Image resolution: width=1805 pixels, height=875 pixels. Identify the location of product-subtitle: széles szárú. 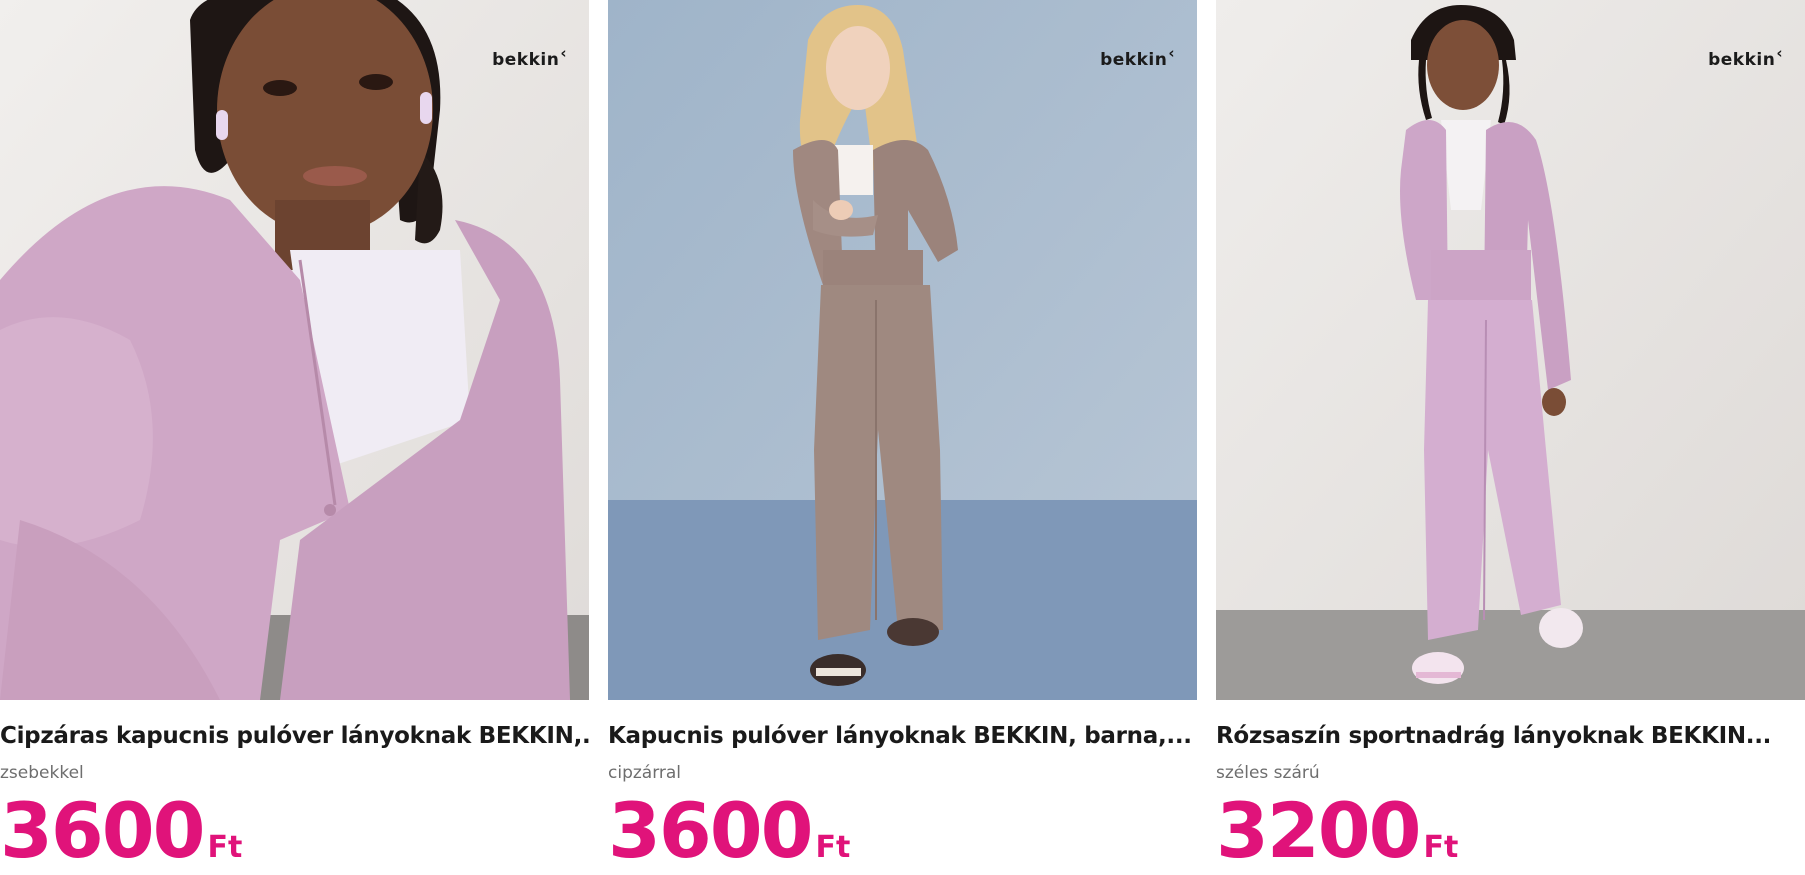
(1268, 773).